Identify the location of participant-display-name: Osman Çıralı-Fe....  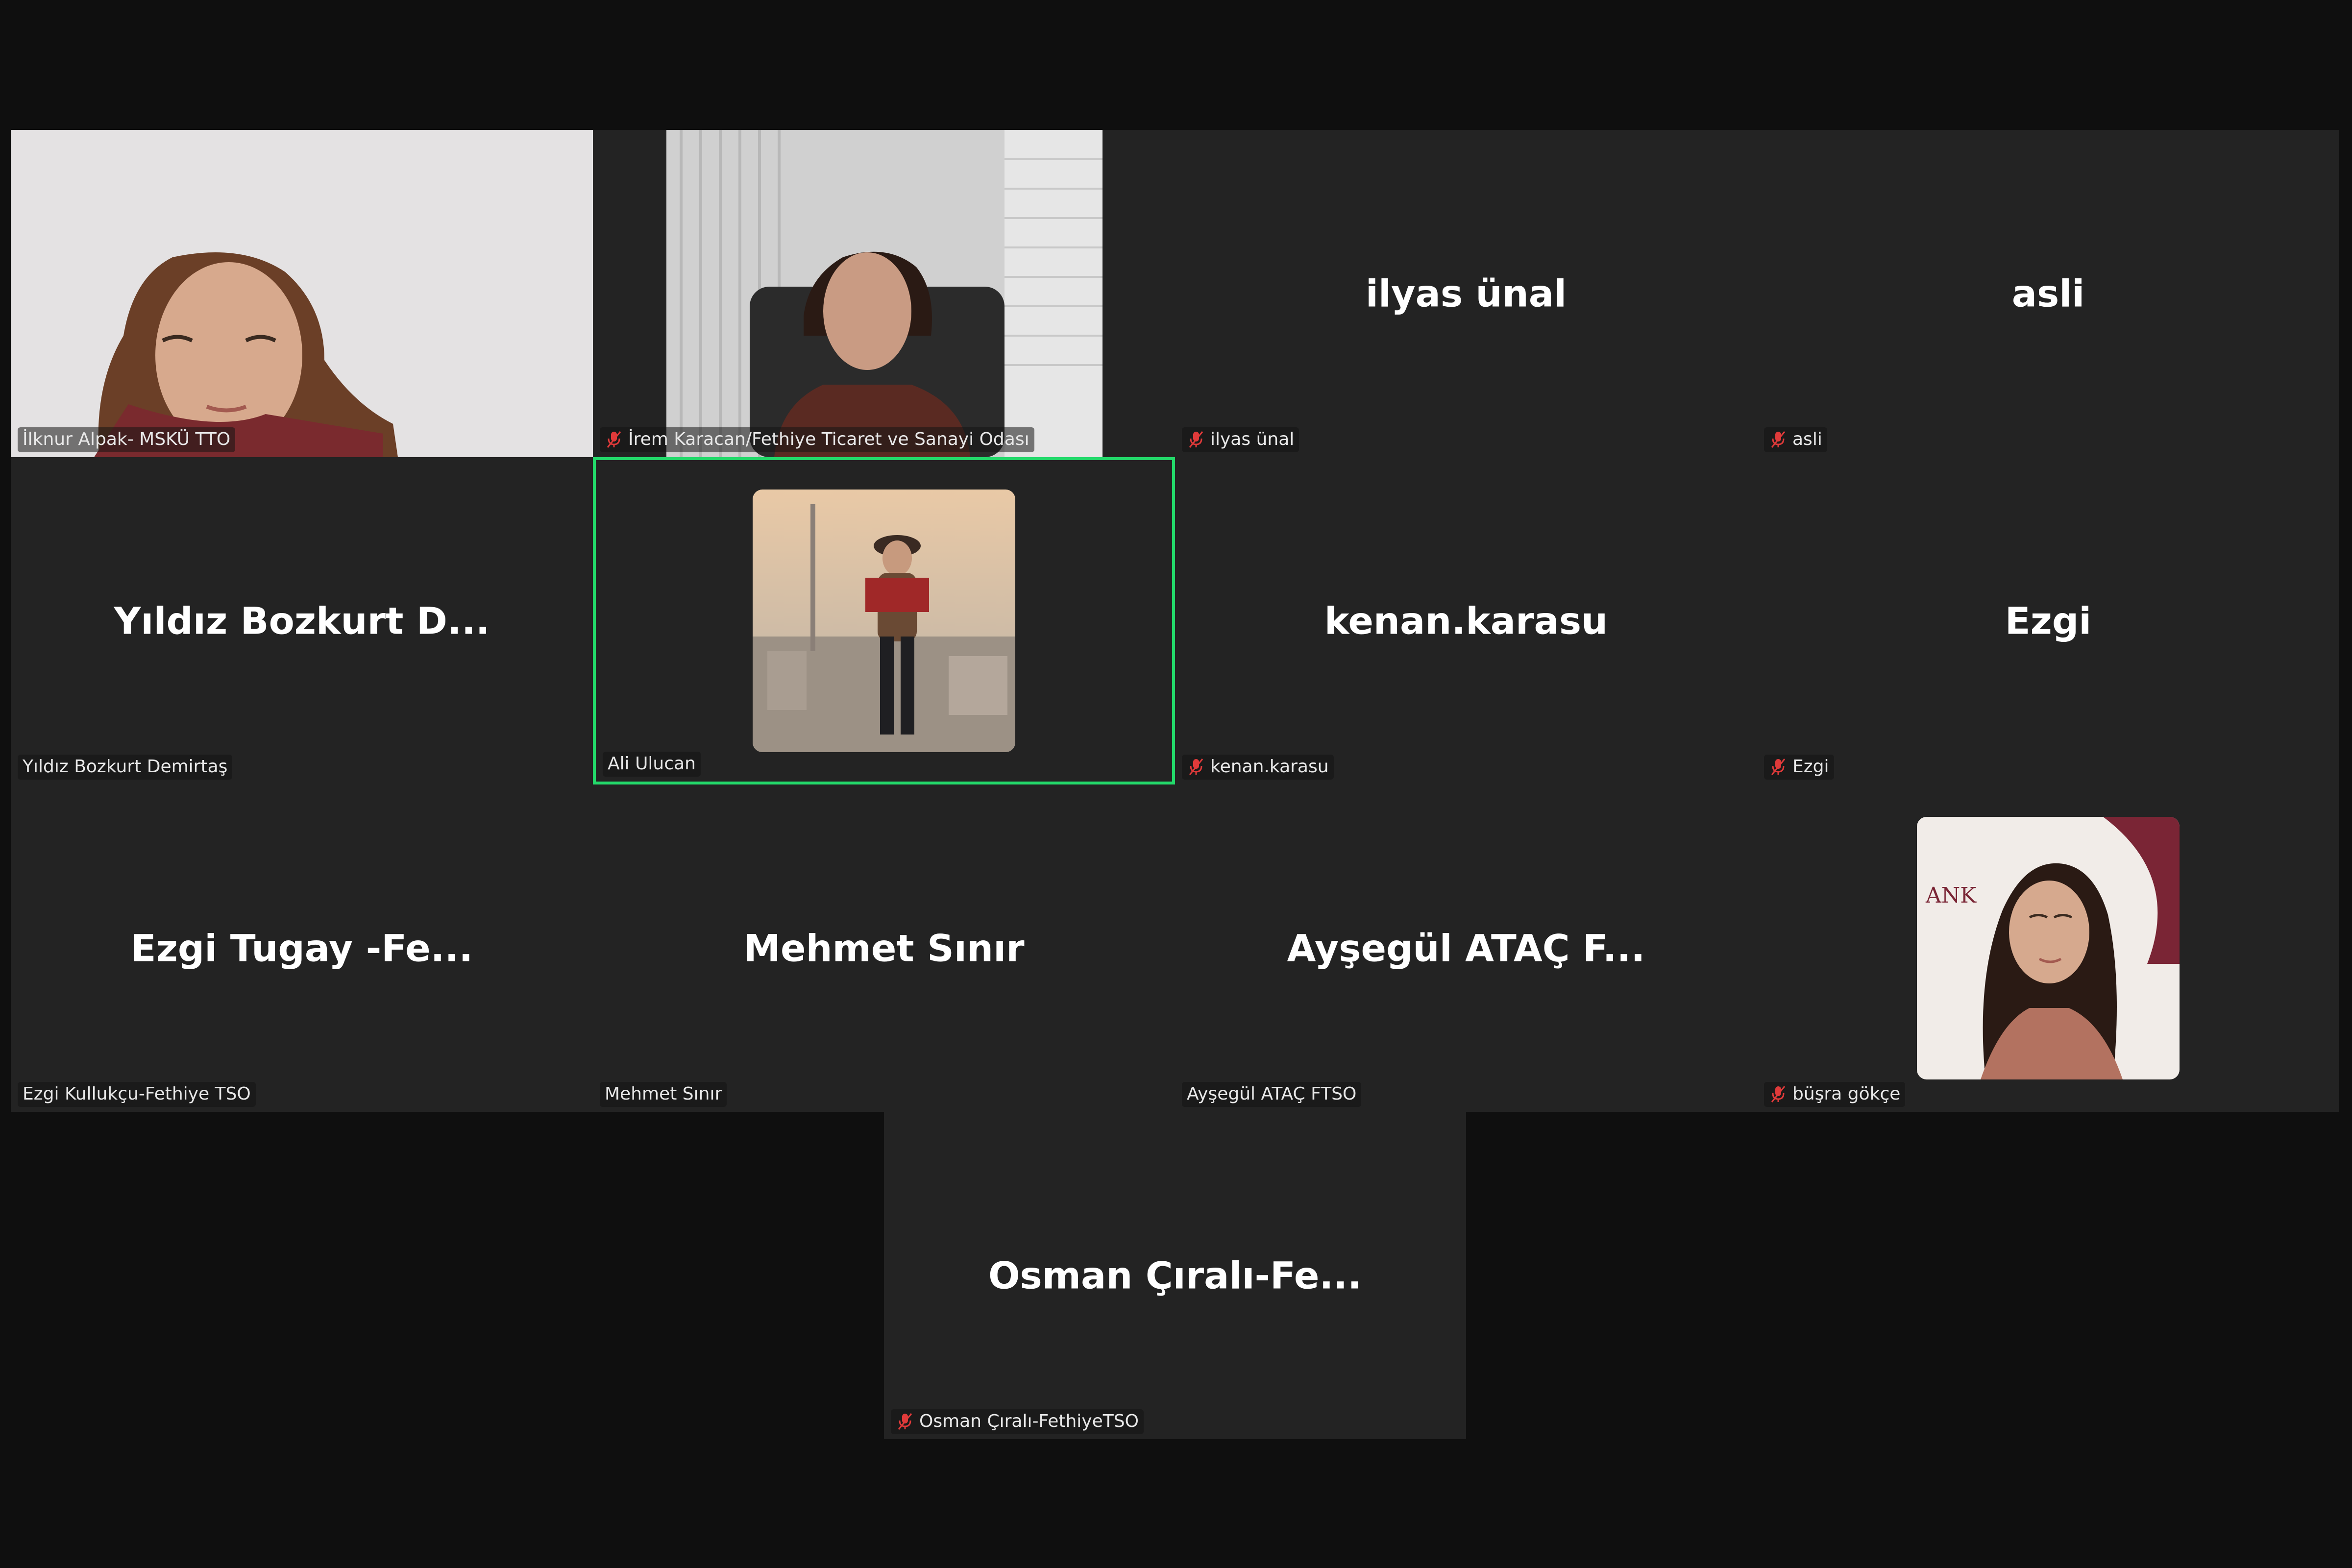
(1175, 1275).